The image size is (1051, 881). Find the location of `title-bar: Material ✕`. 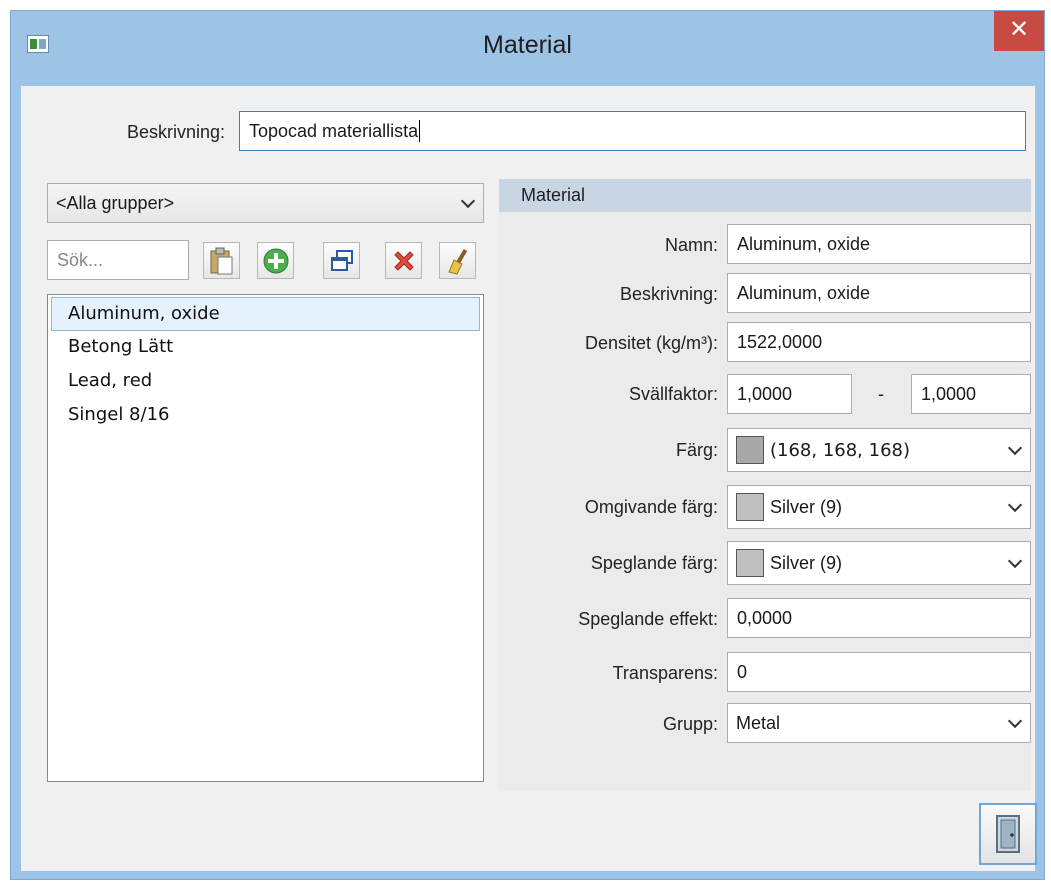

title-bar: Material ✕ is located at coordinates (527, 47).